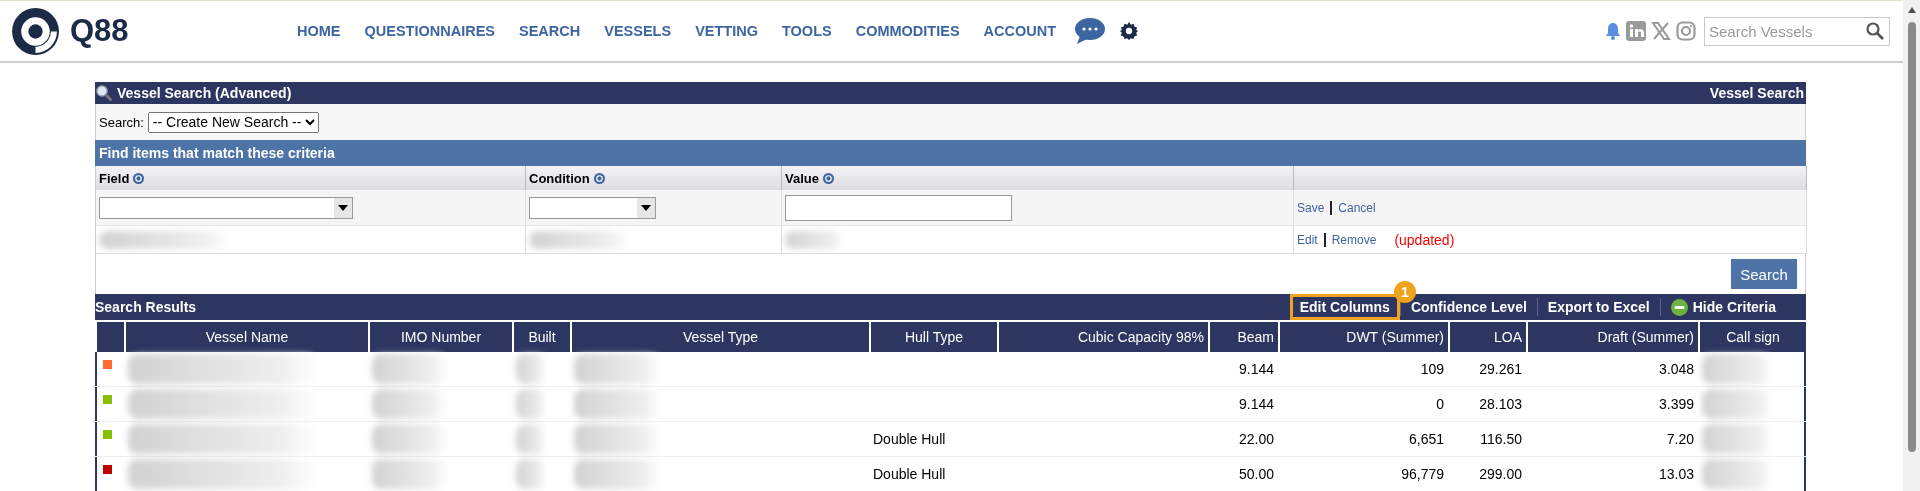 The height and width of the screenshot is (491, 1920). What do you see at coordinates (1797, 31) in the screenshot?
I see `search-field: Search Vessels` at bounding box center [1797, 31].